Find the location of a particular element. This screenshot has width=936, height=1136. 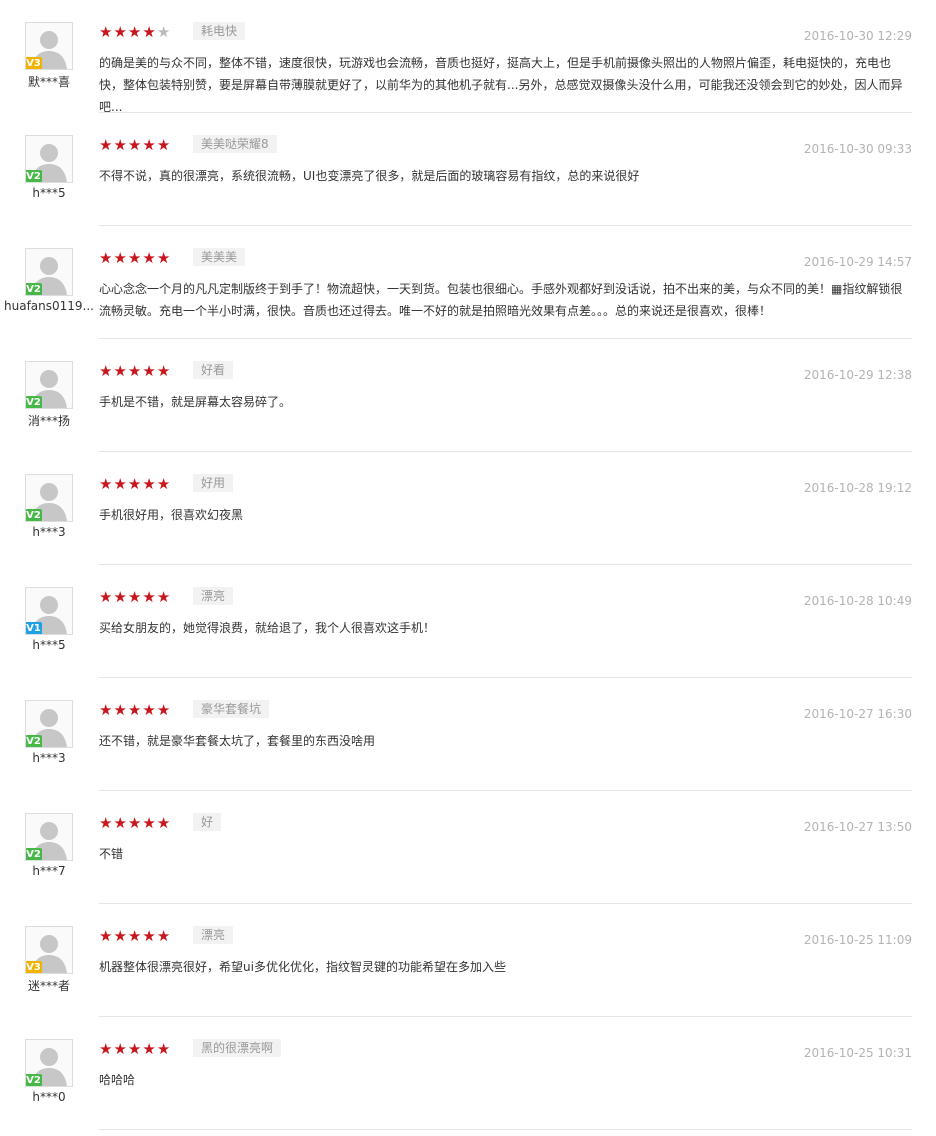

review-item: V2 h***7 ★★★★★ 好 2016-10-27 13:50 不错 is located at coordinates (468, 847).